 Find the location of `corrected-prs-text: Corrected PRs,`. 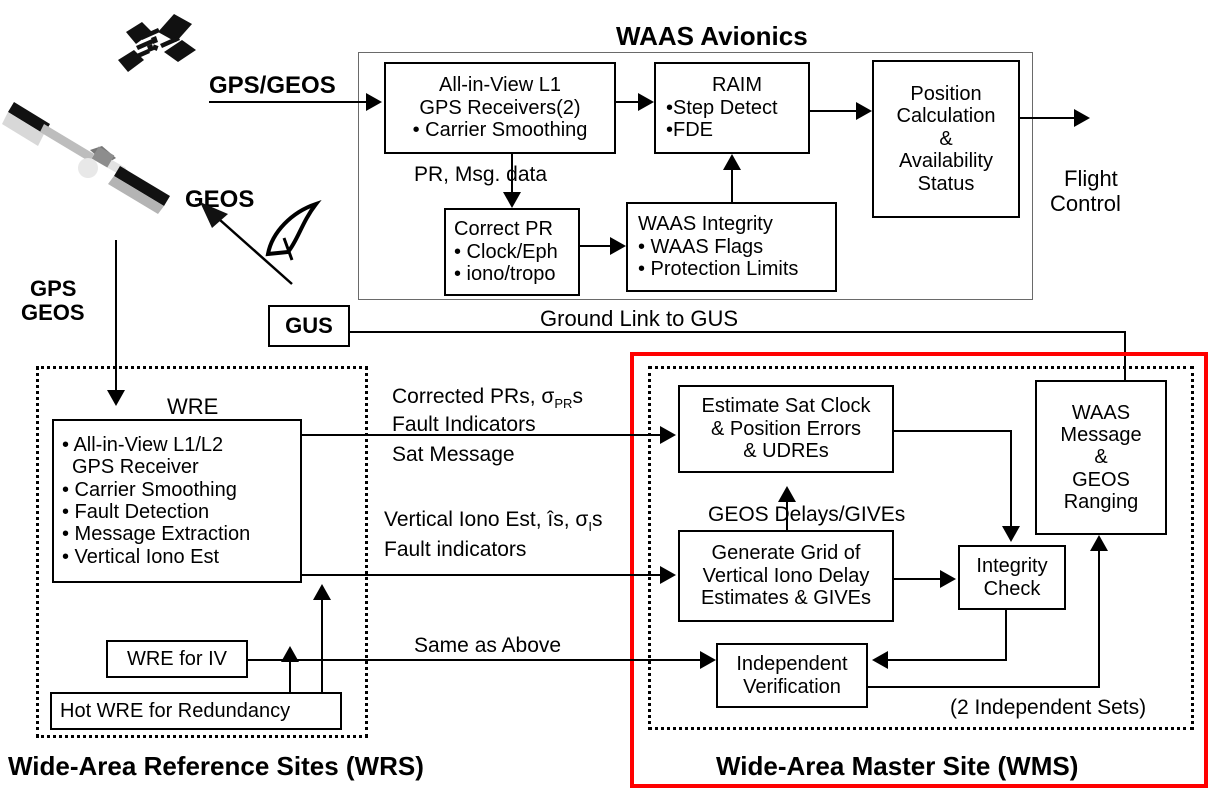

corrected-prs-text: Corrected PRs, is located at coordinates (467, 396).